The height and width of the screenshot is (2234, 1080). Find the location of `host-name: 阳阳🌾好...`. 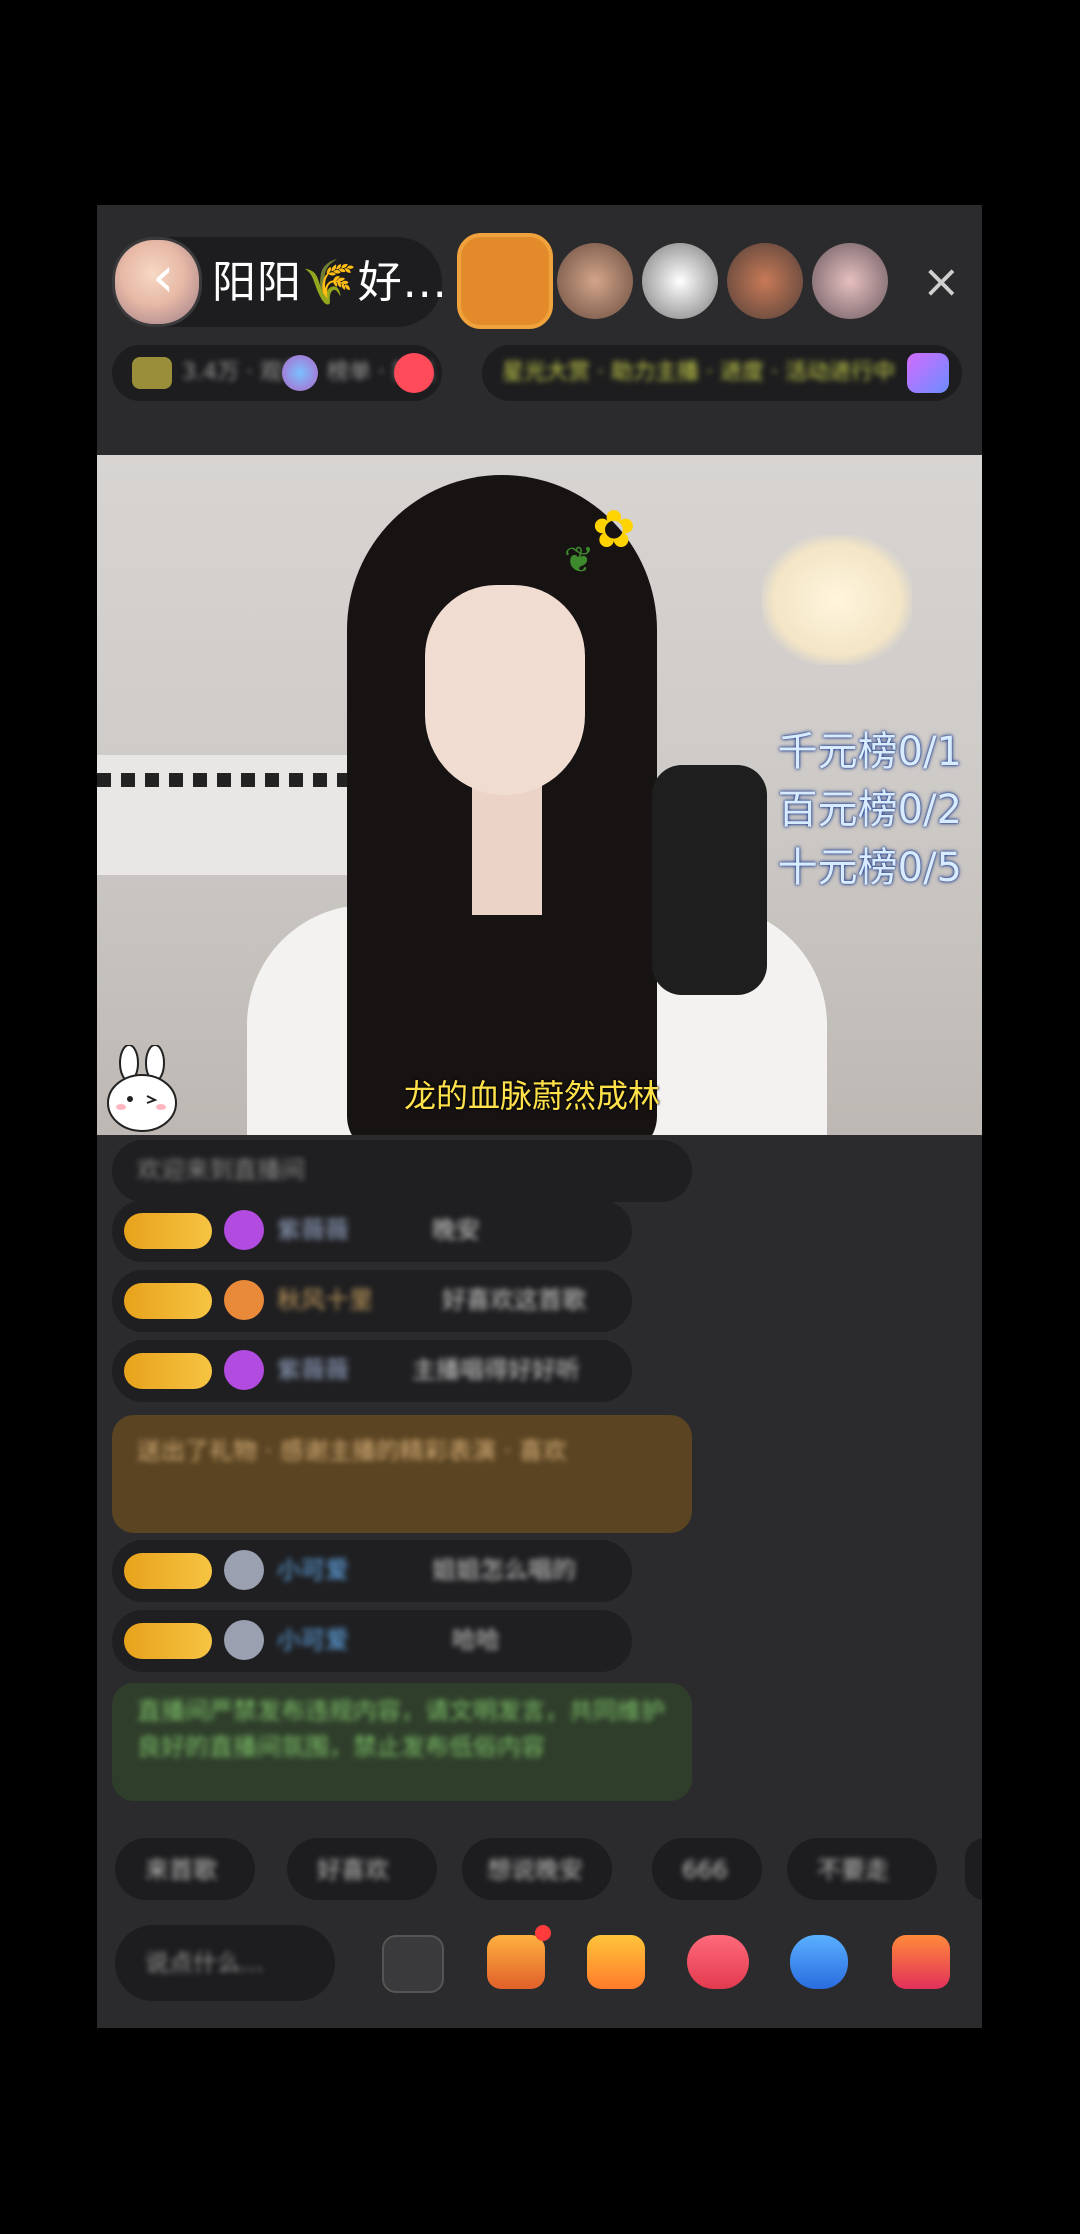

host-name: 阳阳🌾好... is located at coordinates (330, 283).